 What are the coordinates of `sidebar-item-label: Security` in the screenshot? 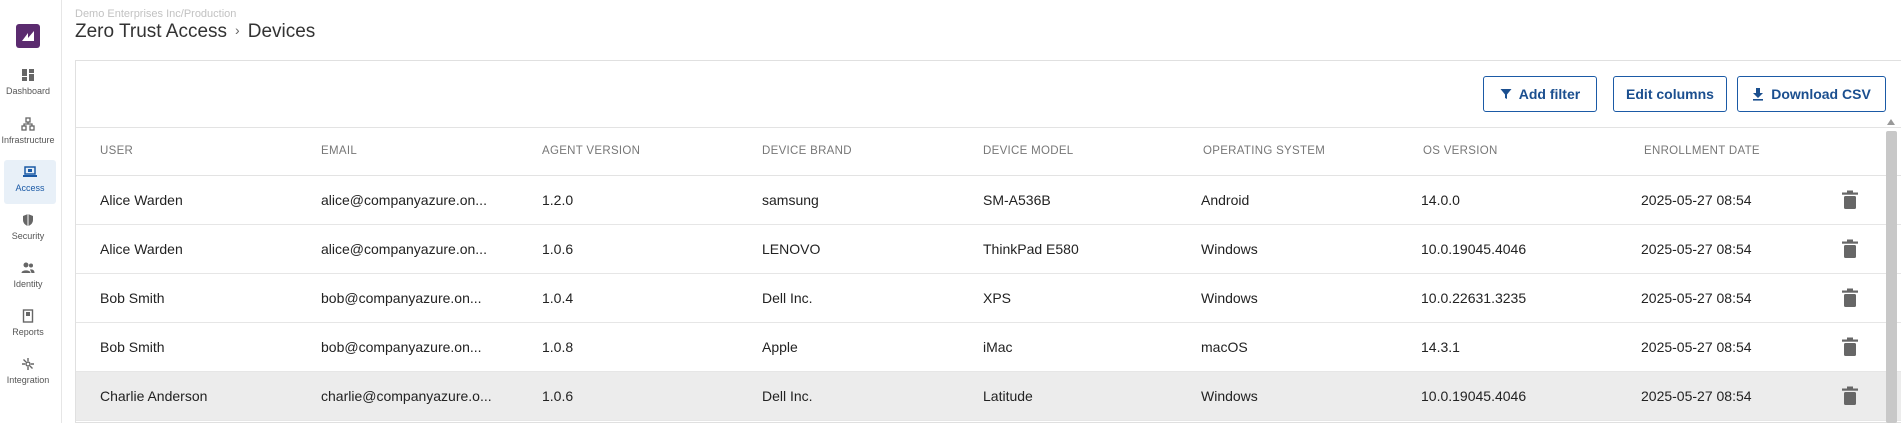 It's located at (28, 236).